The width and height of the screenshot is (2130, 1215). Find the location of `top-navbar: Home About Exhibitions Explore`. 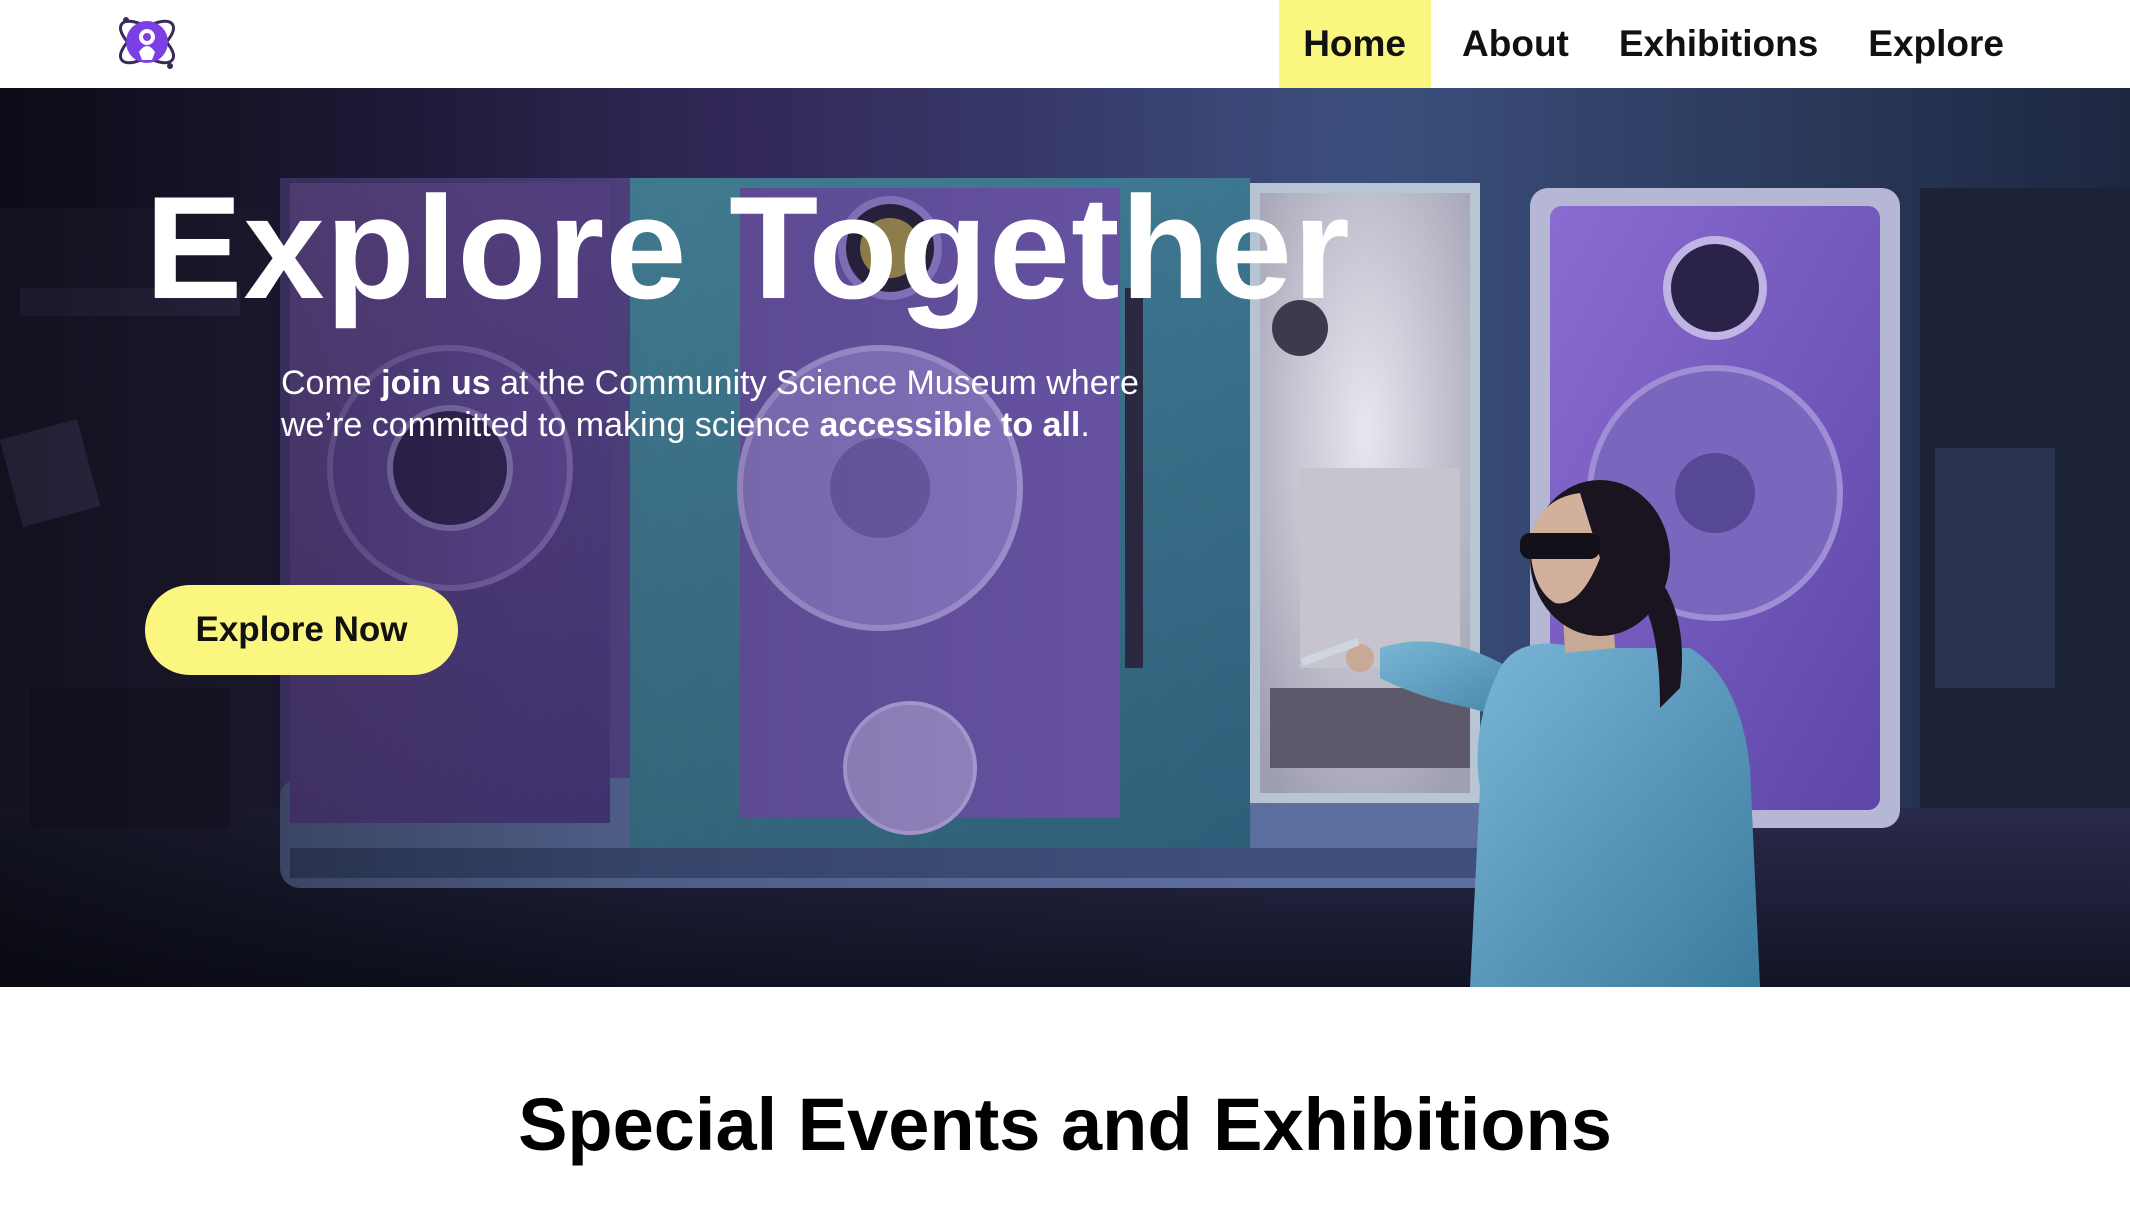

top-navbar: Home About Exhibitions Explore is located at coordinates (1065, 44).